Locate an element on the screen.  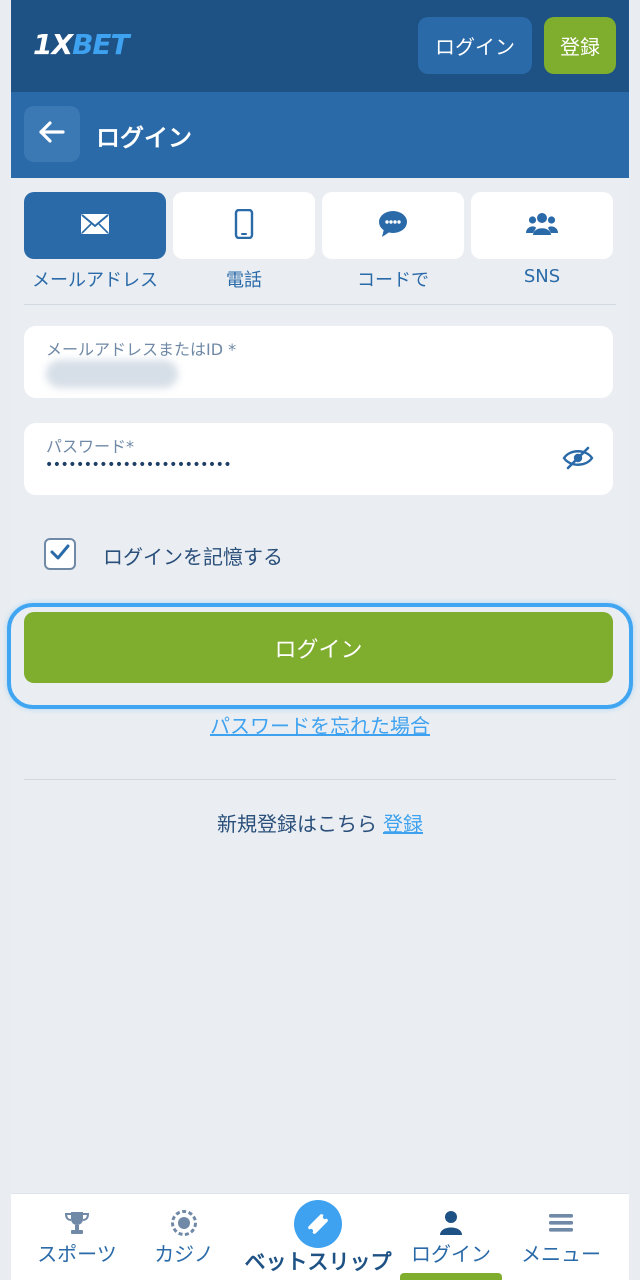
tab-email is located at coordinates (95, 225).